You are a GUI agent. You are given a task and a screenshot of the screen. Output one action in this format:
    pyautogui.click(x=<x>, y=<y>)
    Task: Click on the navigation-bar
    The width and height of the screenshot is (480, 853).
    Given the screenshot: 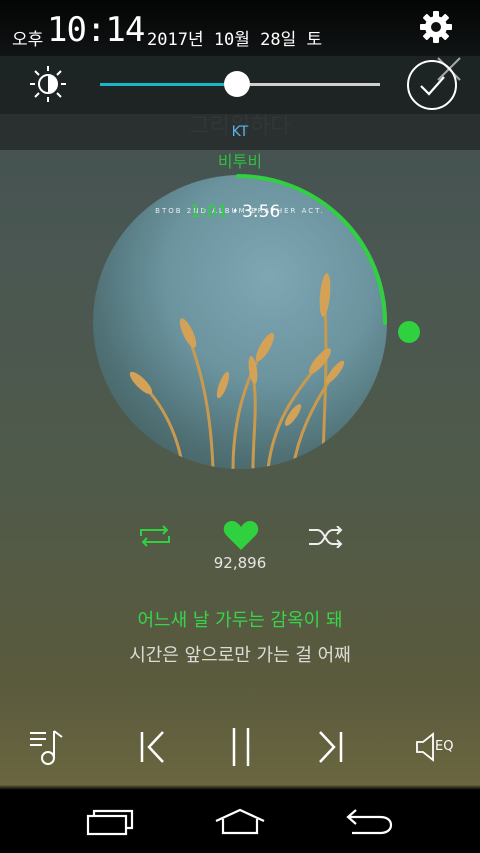 What is the action you would take?
    pyautogui.click(x=240, y=822)
    